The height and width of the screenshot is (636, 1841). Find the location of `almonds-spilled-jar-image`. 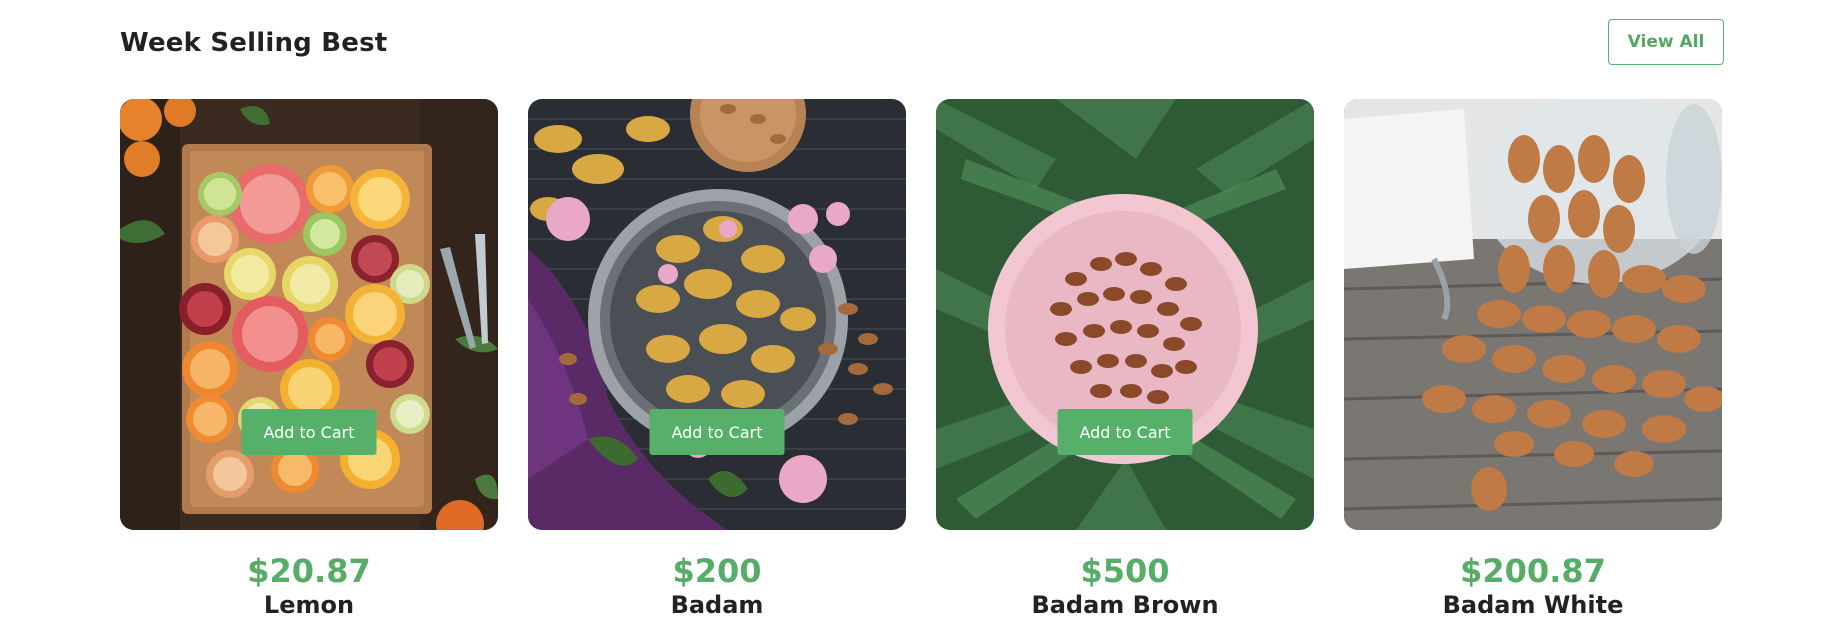

almonds-spilled-jar-image is located at coordinates (1533, 314).